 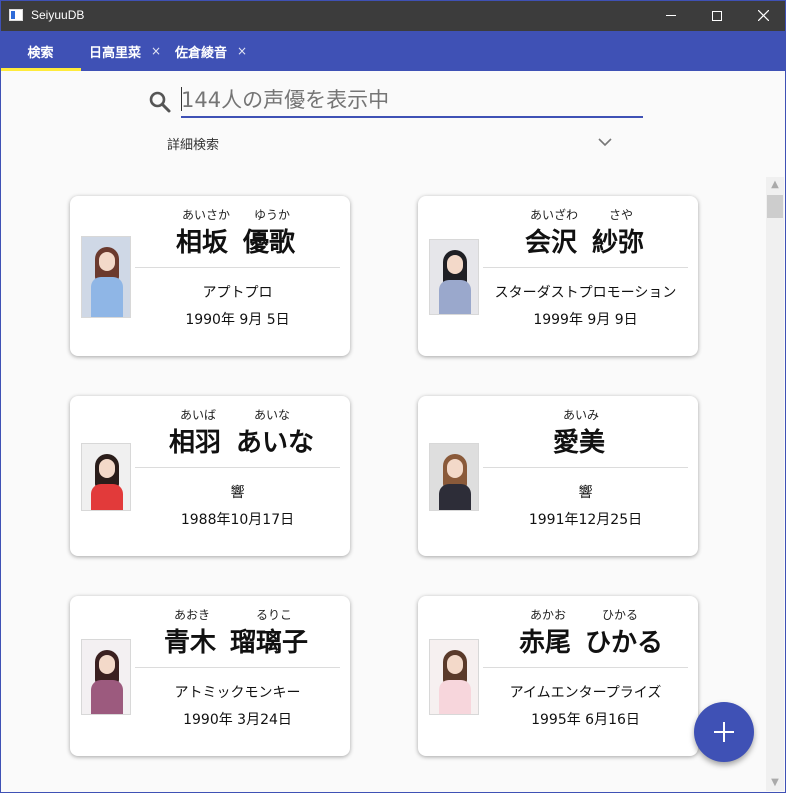 What do you see at coordinates (210, 276) in the screenshot?
I see `seiyuu-card: あいさか ゆうか 相坂 優歌 アプトプロ 1990年 9月 5日` at bounding box center [210, 276].